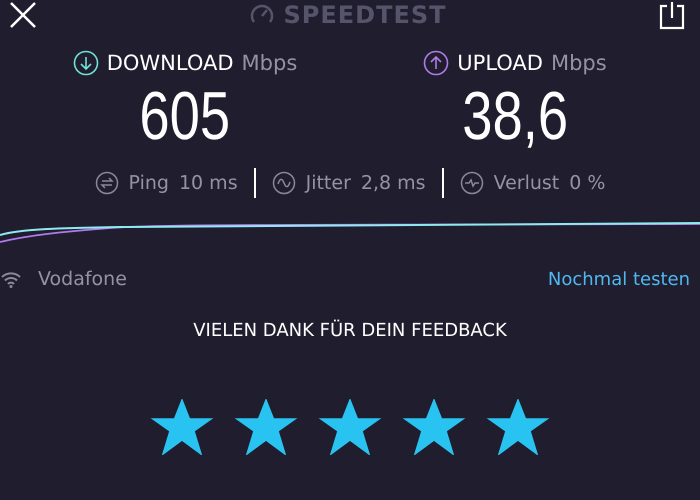  Describe the element at coordinates (82, 279) in the screenshot. I see `provider-name: Vodafone` at that location.